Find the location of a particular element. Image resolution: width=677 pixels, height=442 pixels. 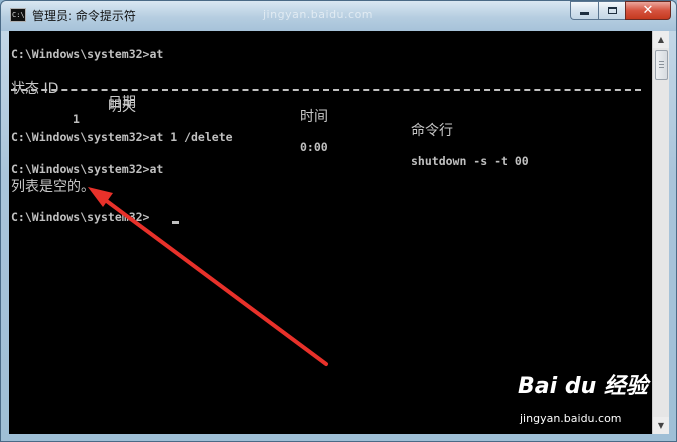

scroll-thumb is located at coordinates (661, 65).